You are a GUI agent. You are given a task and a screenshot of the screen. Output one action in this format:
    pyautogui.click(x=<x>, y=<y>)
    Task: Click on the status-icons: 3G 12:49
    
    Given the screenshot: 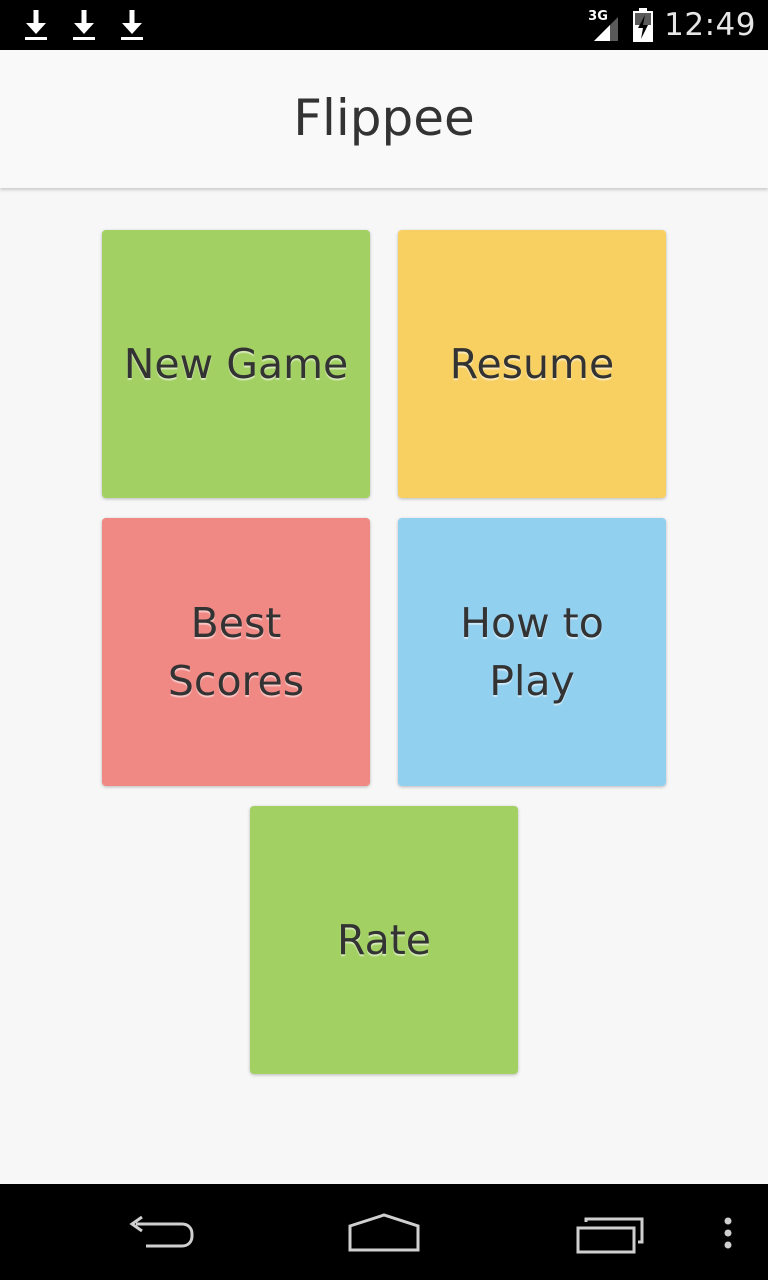 What is the action you would take?
    pyautogui.click(x=672, y=25)
    